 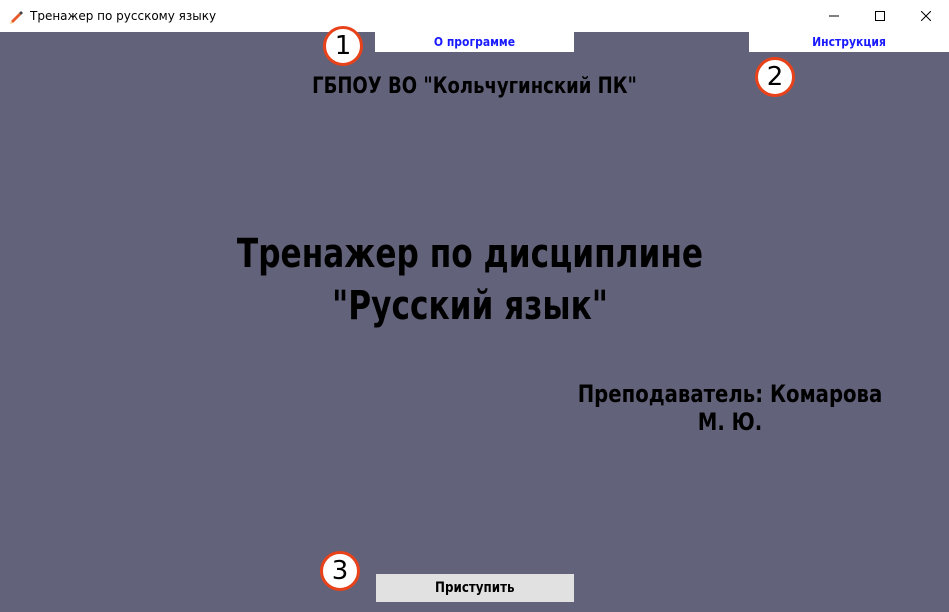 I want to click on college-name: ГБПОУ ВО "Кольчугинский ПК", so click(x=474, y=86).